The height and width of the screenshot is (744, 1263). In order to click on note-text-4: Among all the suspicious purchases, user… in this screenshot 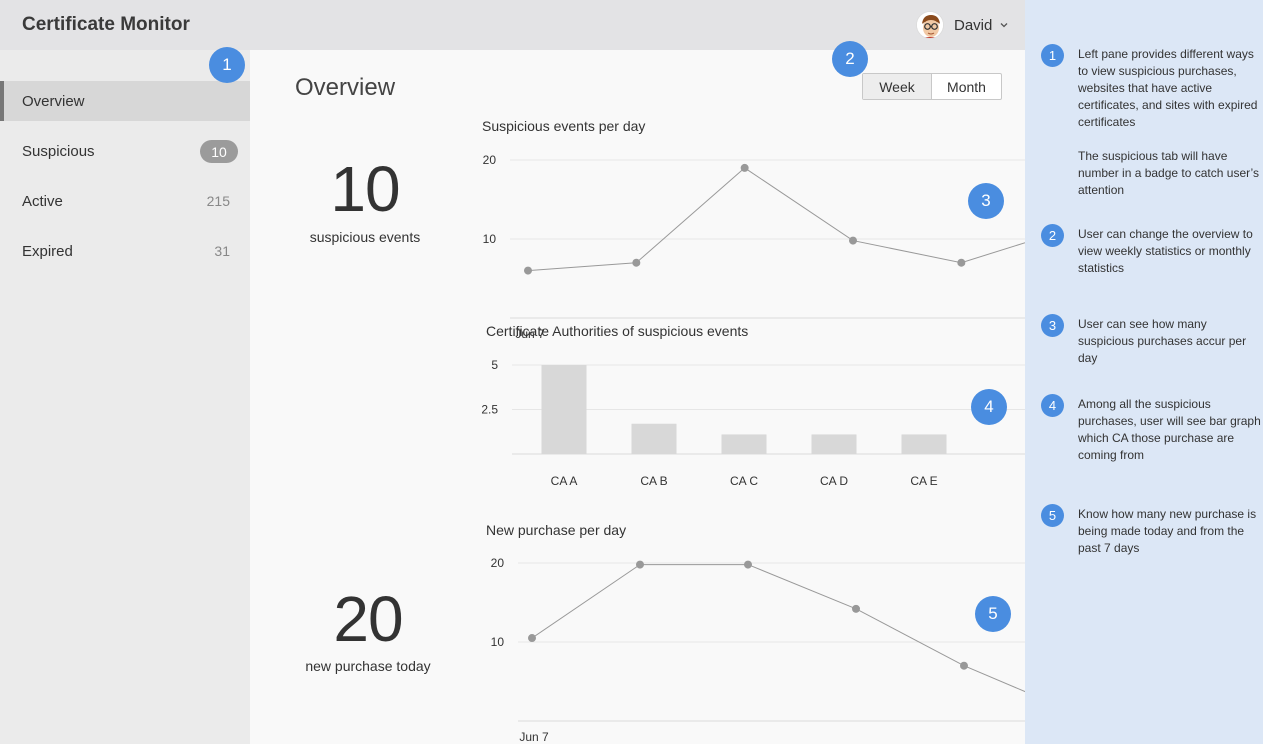, I will do `click(1170, 430)`.